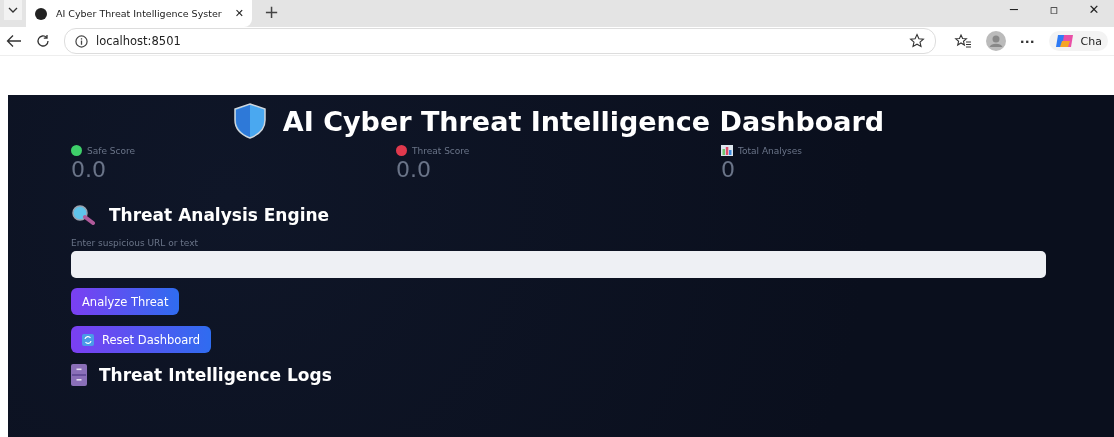 Image resolution: width=1114 pixels, height=437 pixels. Describe the element at coordinates (88, 339) in the screenshot. I see `refresh-icon` at that location.